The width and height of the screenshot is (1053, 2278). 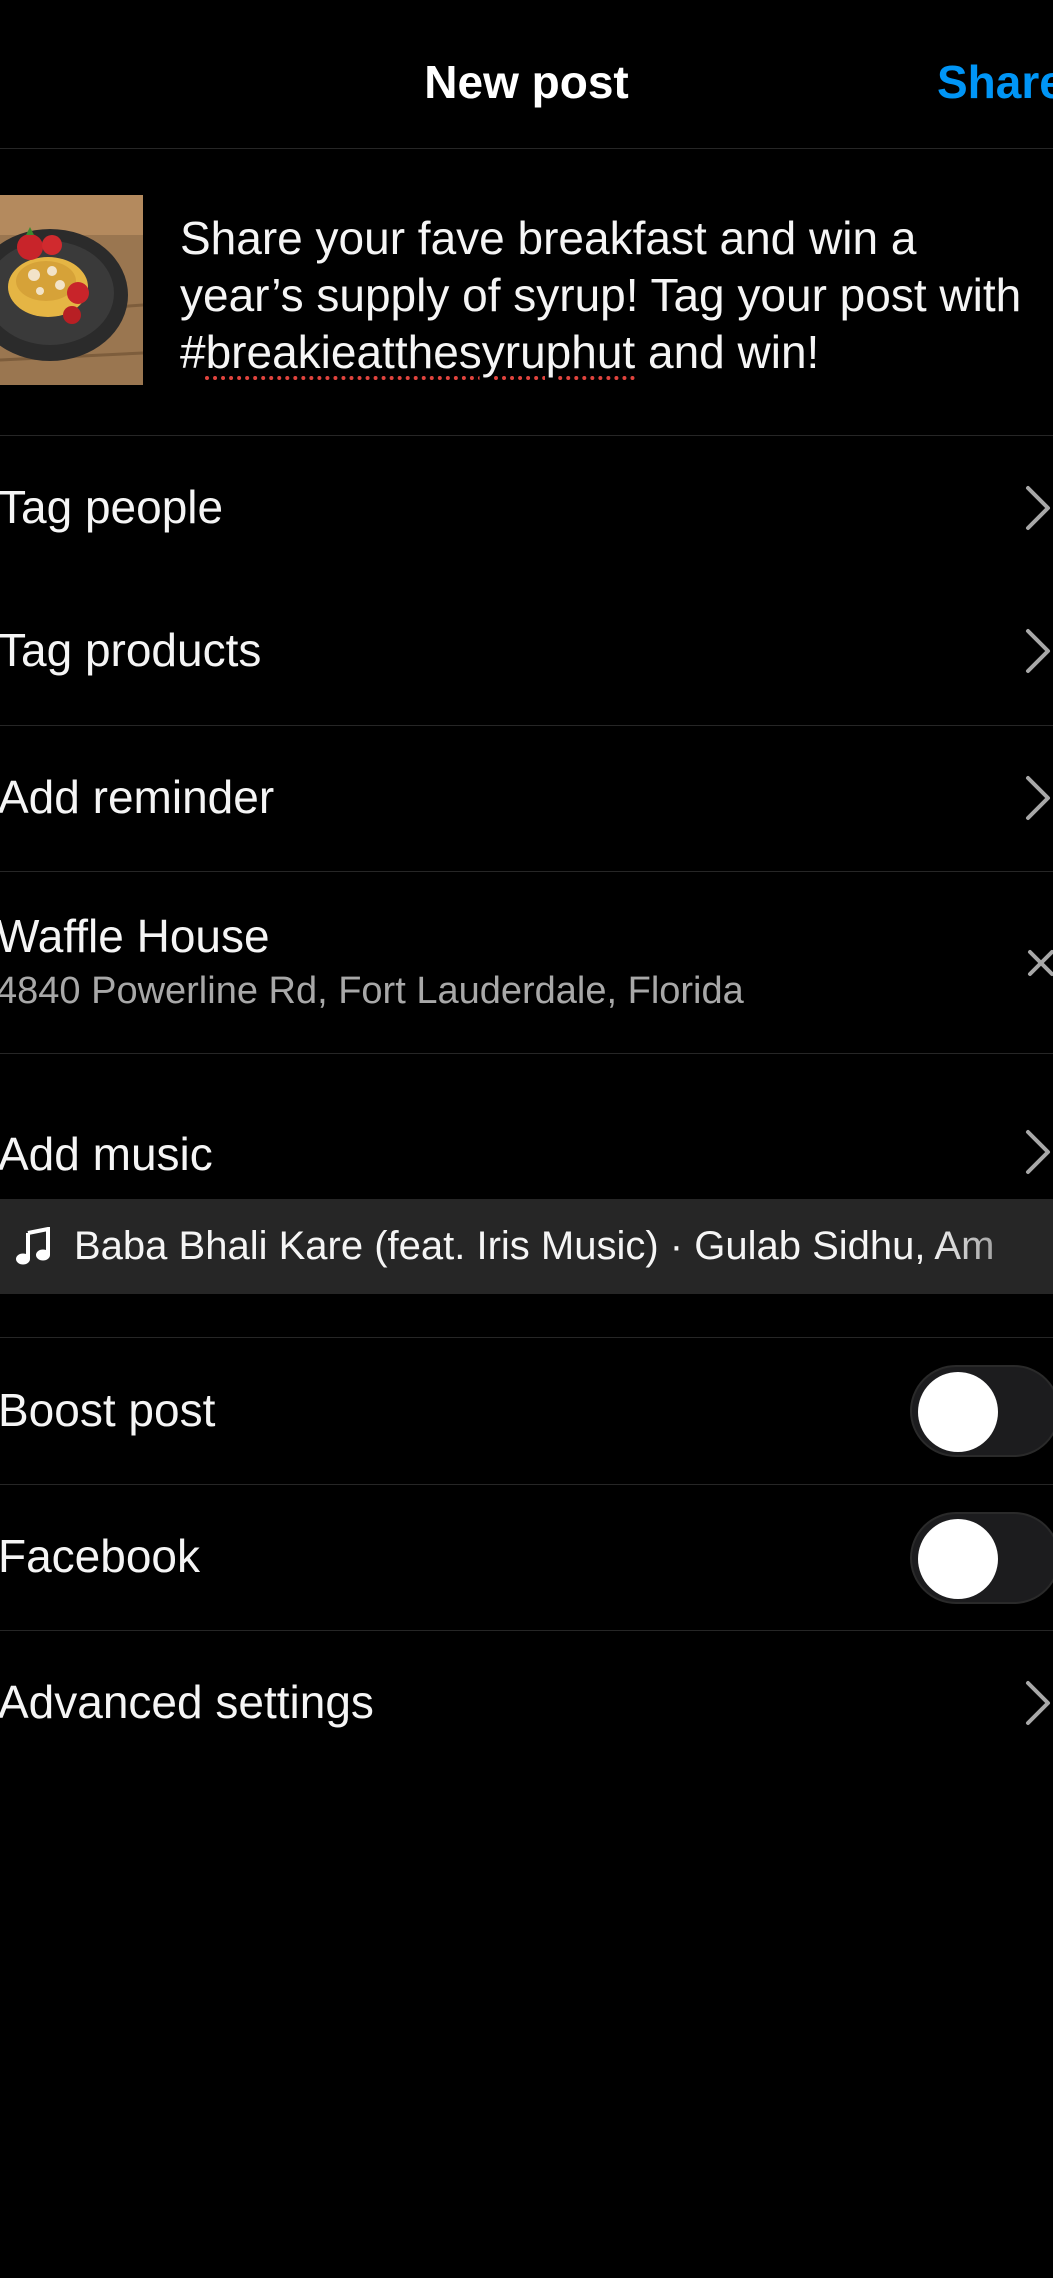 What do you see at coordinates (137, 797) in the screenshot?
I see `add-reminder-label: Add reminder` at bounding box center [137, 797].